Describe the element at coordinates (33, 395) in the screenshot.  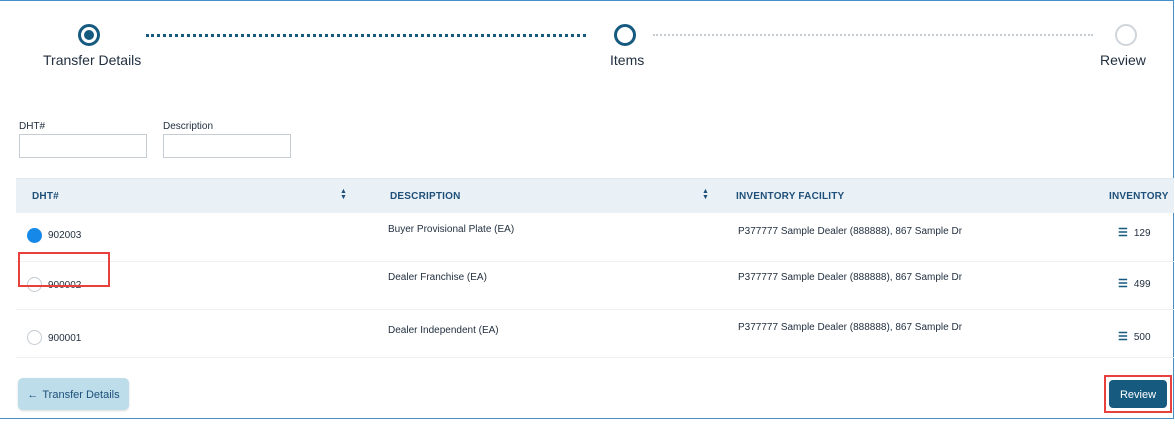
I see `arrow-left-icon: ←` at that location.